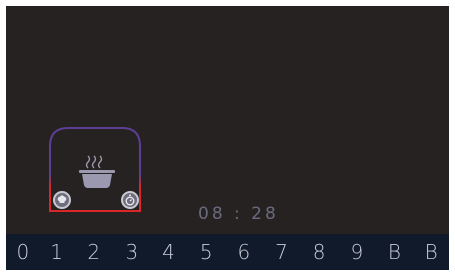  Describe the element at coordinates (62, 200) in the screenshot. I see `chef-hat-icon` at that location.